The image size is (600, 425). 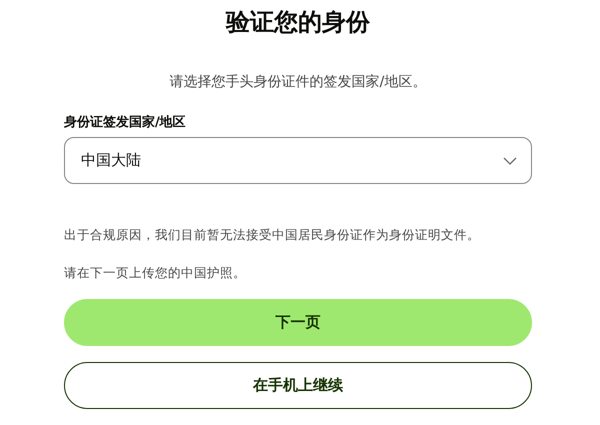 What do you see at coordinates (125, 123) in the screenshot?
I see `field-label: 身份证签发国家/地区` at bounding box center [125, 123].